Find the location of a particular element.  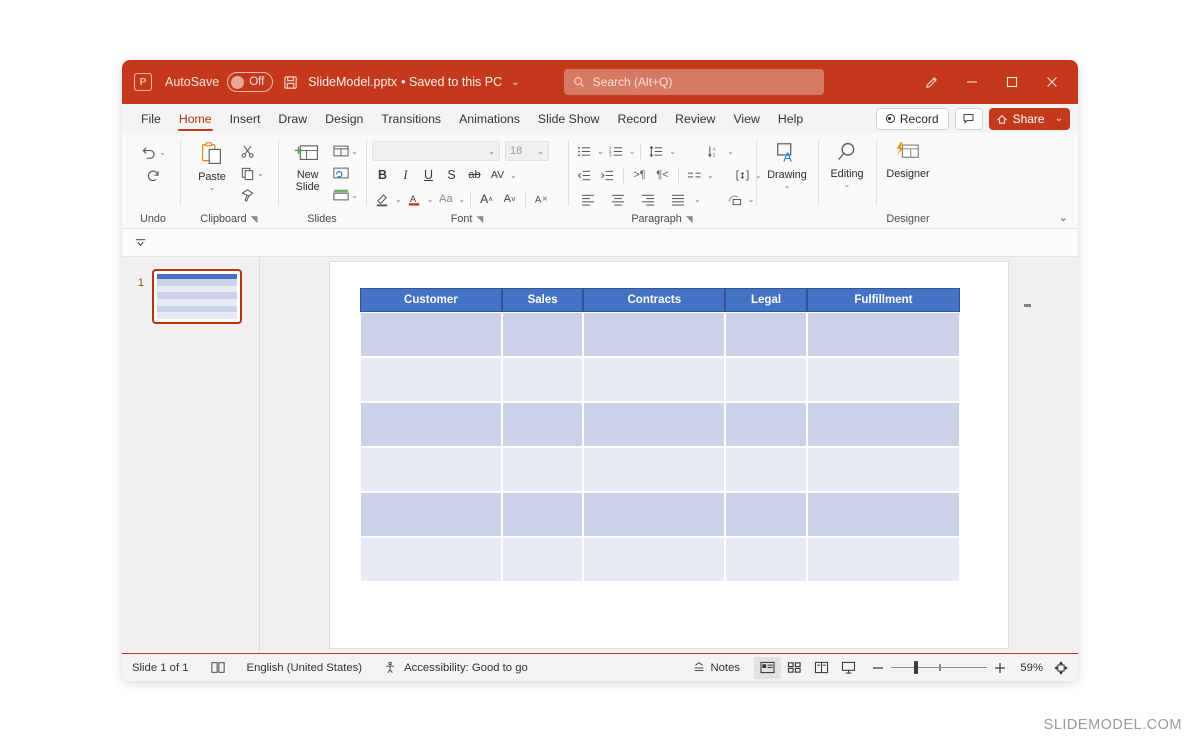

tab-home: Home is located at coordinates (195, 119).